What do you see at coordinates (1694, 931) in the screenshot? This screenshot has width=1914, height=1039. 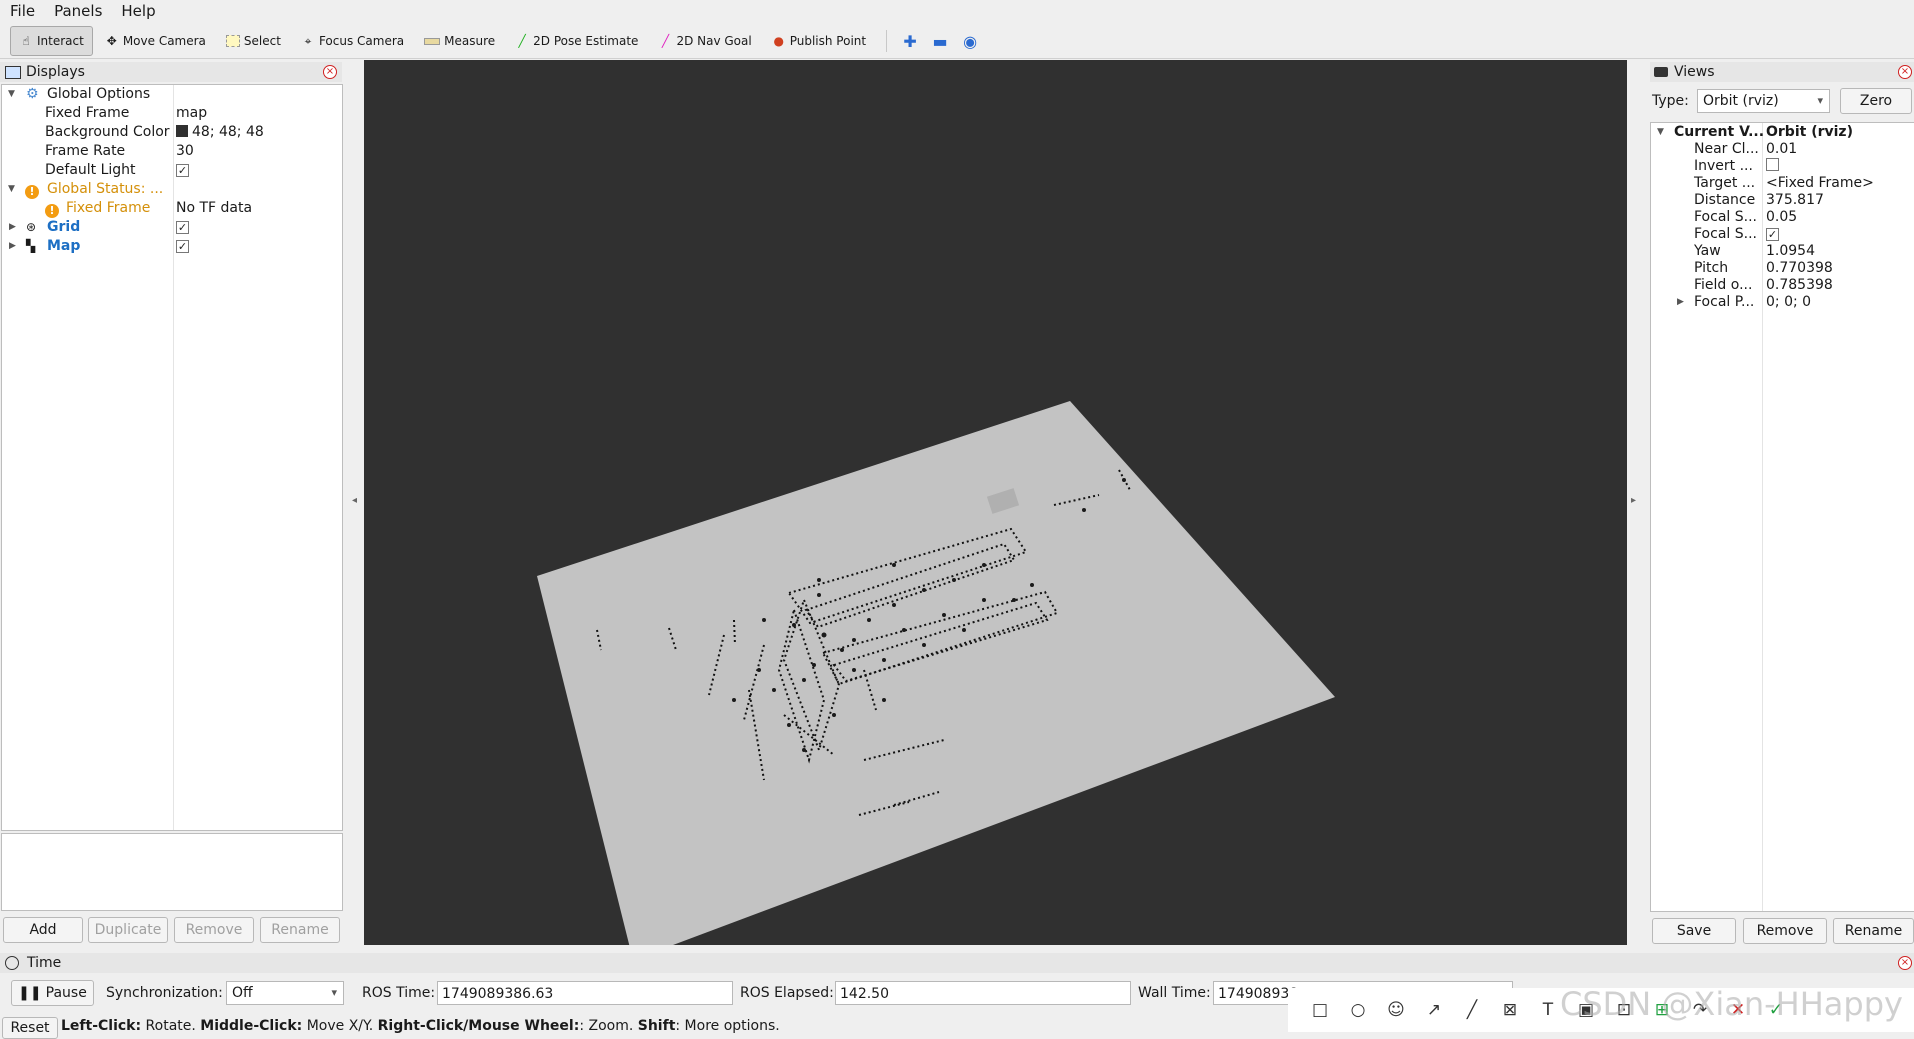 I see `save-view-button: Save` at bounding box center [1694, 931].